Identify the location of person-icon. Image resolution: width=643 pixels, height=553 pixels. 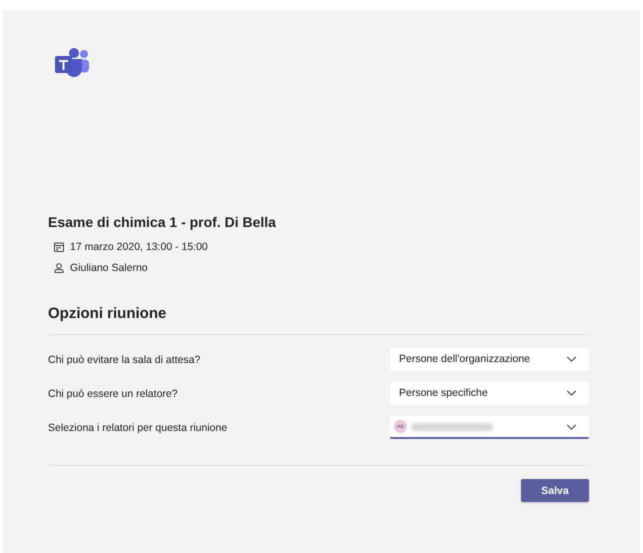
(59, 268).